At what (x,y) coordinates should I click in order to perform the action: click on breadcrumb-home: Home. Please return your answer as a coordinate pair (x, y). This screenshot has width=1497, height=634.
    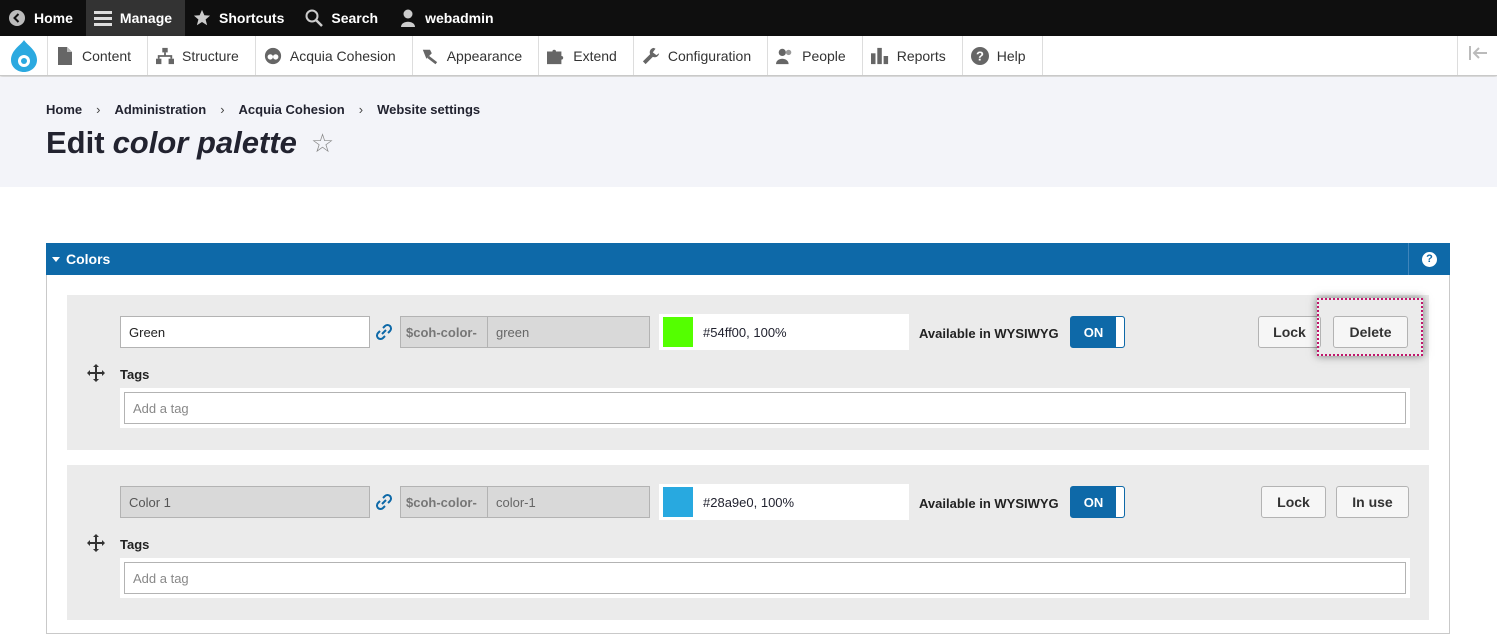
    Looking at the image, I should click on (64, 109).